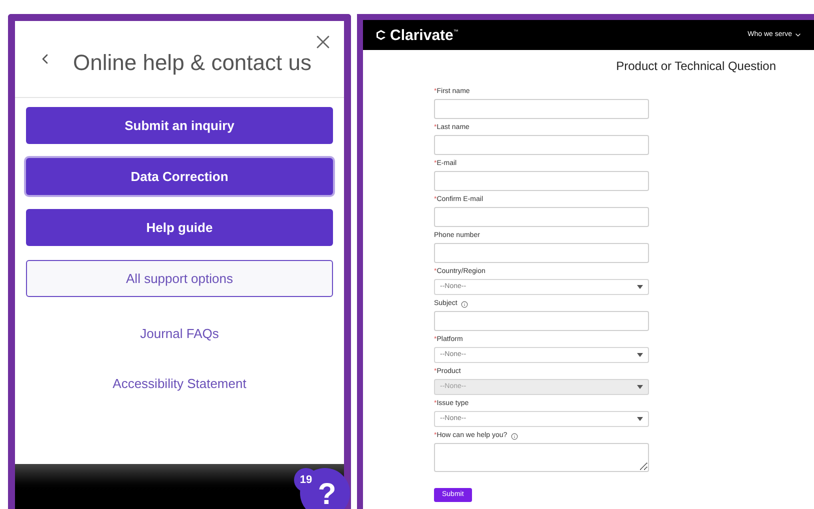  I want to click on form-title: Product or Technical Question, so click(696, 66).